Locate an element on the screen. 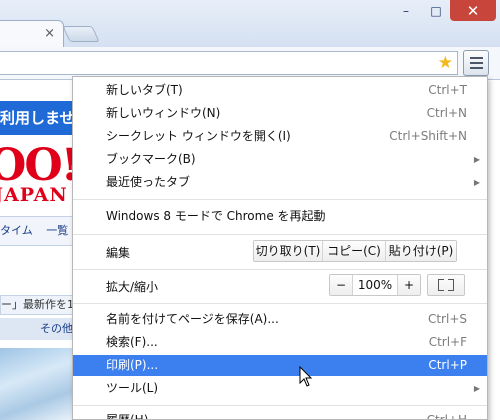 The width and height of the screenshot is (500, 420). edit-label: 編集 is located at coordinates (118, 253).